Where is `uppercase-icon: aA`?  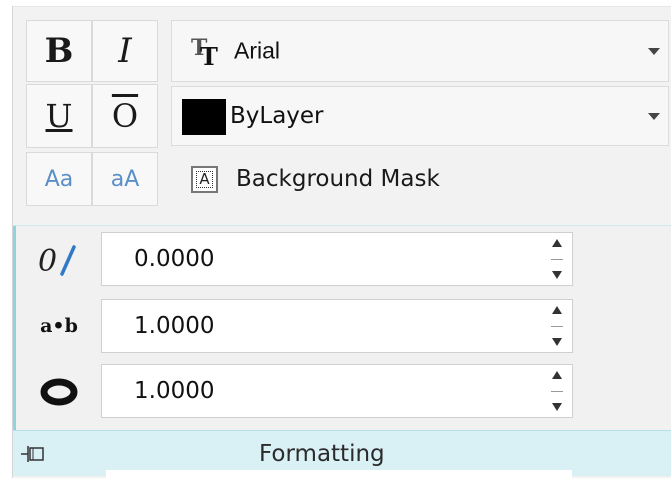 uppercase-icon: aA is located at coordinates (125, 179).